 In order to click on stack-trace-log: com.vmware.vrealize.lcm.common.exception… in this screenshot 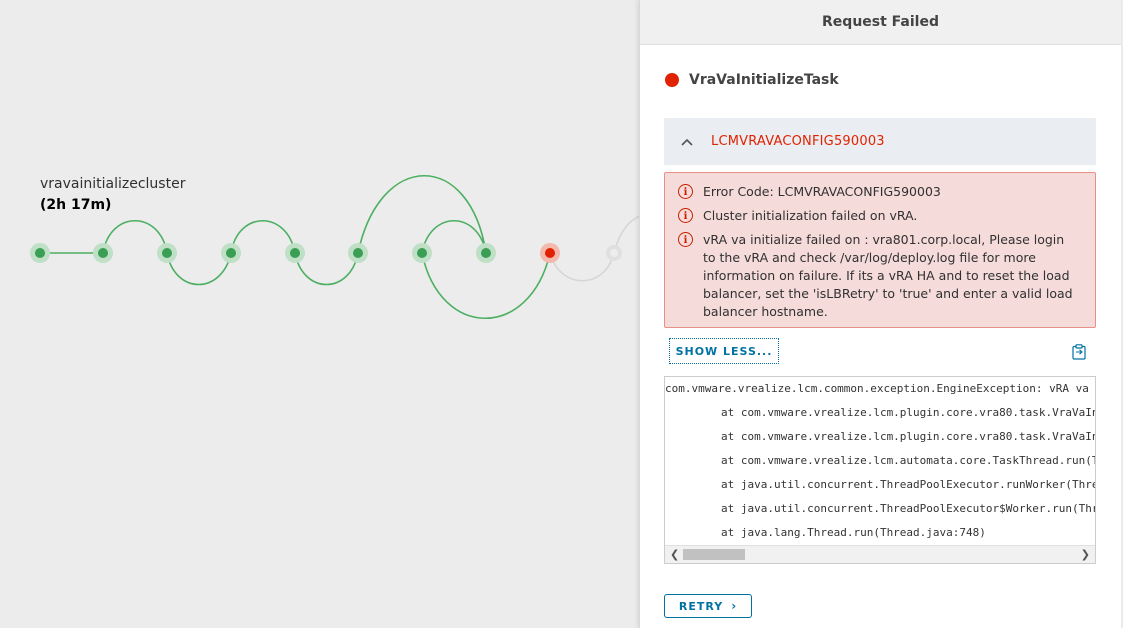, I will do `click(880, 470)`.